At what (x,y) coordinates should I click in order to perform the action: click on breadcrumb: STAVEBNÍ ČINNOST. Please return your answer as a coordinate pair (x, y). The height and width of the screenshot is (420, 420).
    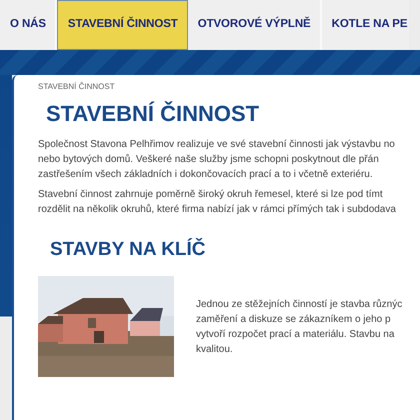
    Looking at the image, I should click on (229, 87).